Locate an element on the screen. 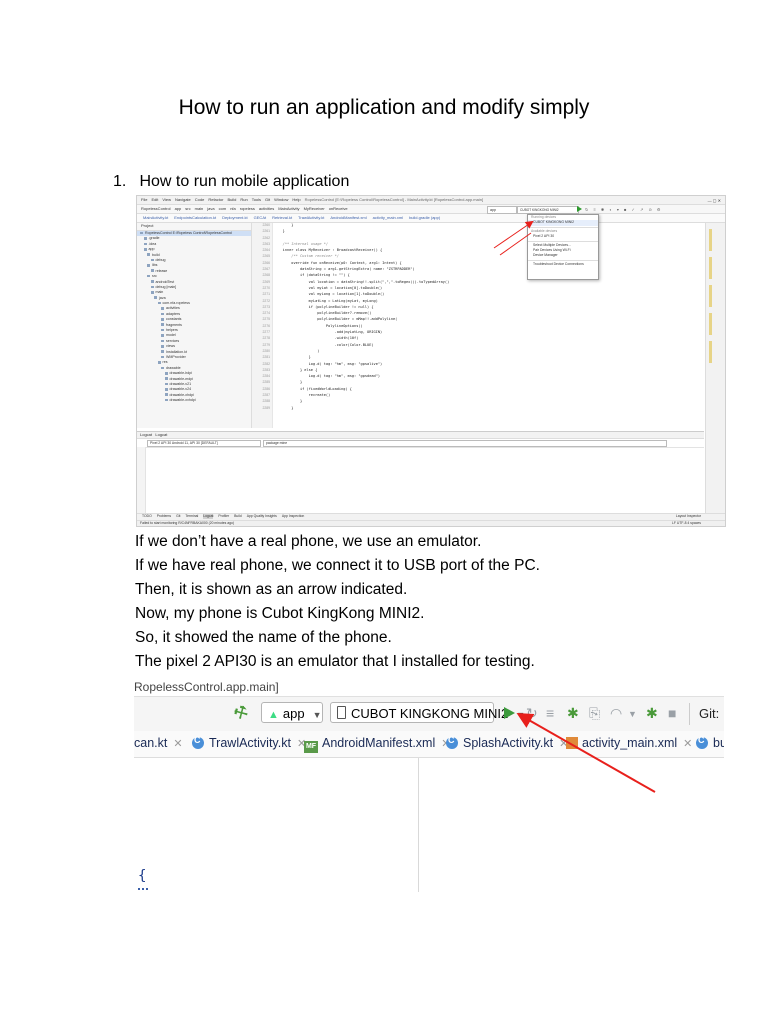 The height and width of the screenshot is (1024, 768). hammer-icon: ⚒ is located at coordinates (241, 713).